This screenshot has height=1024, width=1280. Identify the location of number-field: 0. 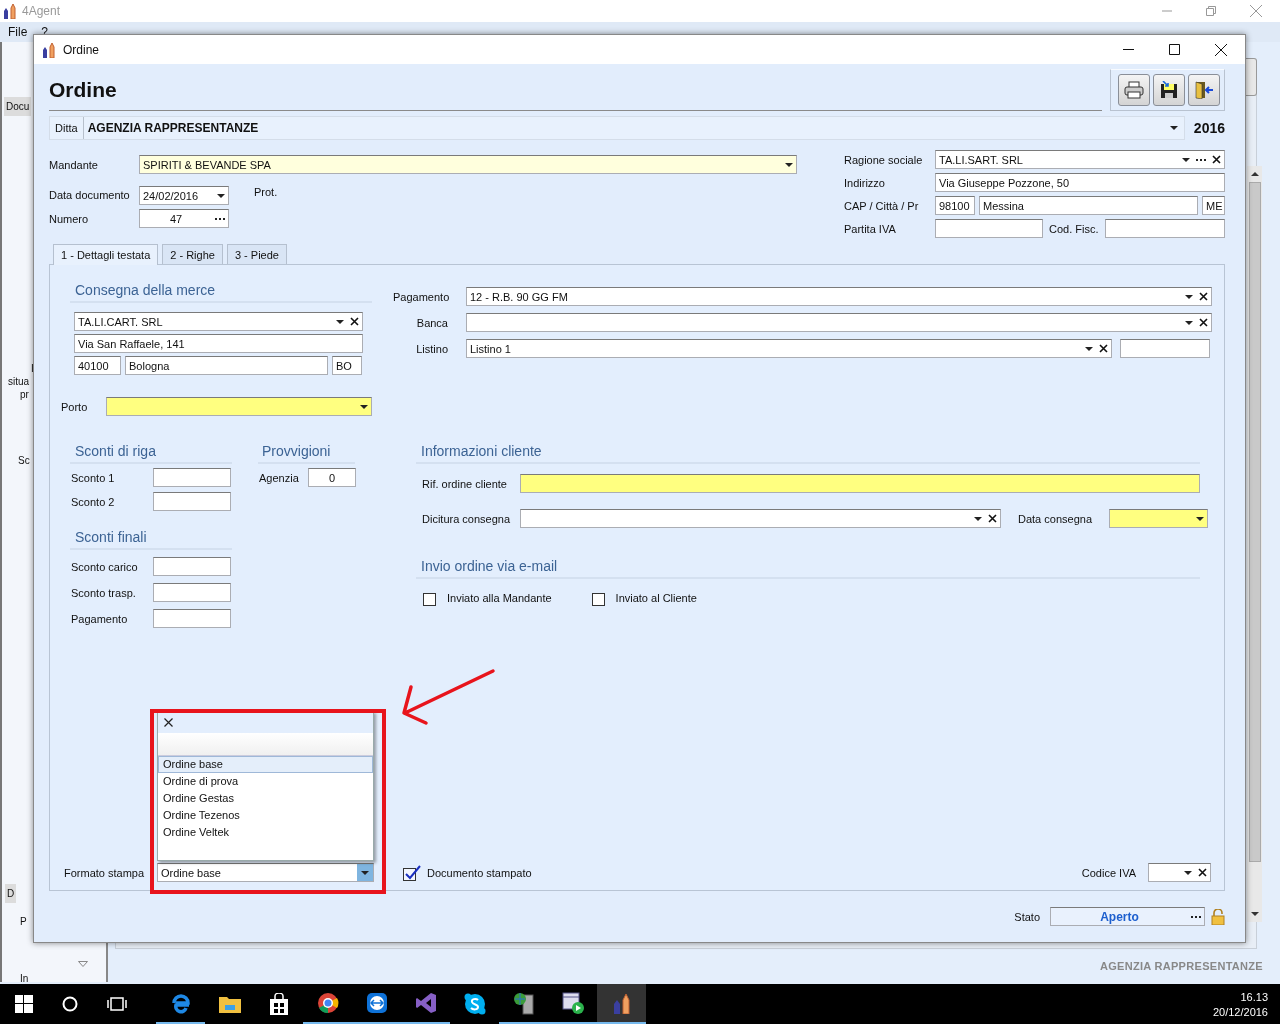
(332, 477).